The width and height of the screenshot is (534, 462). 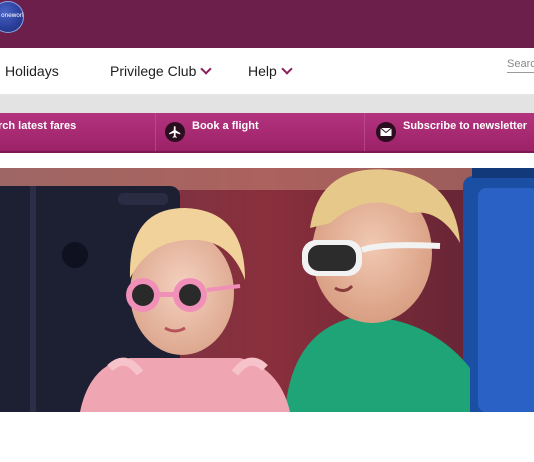 I want to click on logo-text: oneworld, so click(x=12, y=15).